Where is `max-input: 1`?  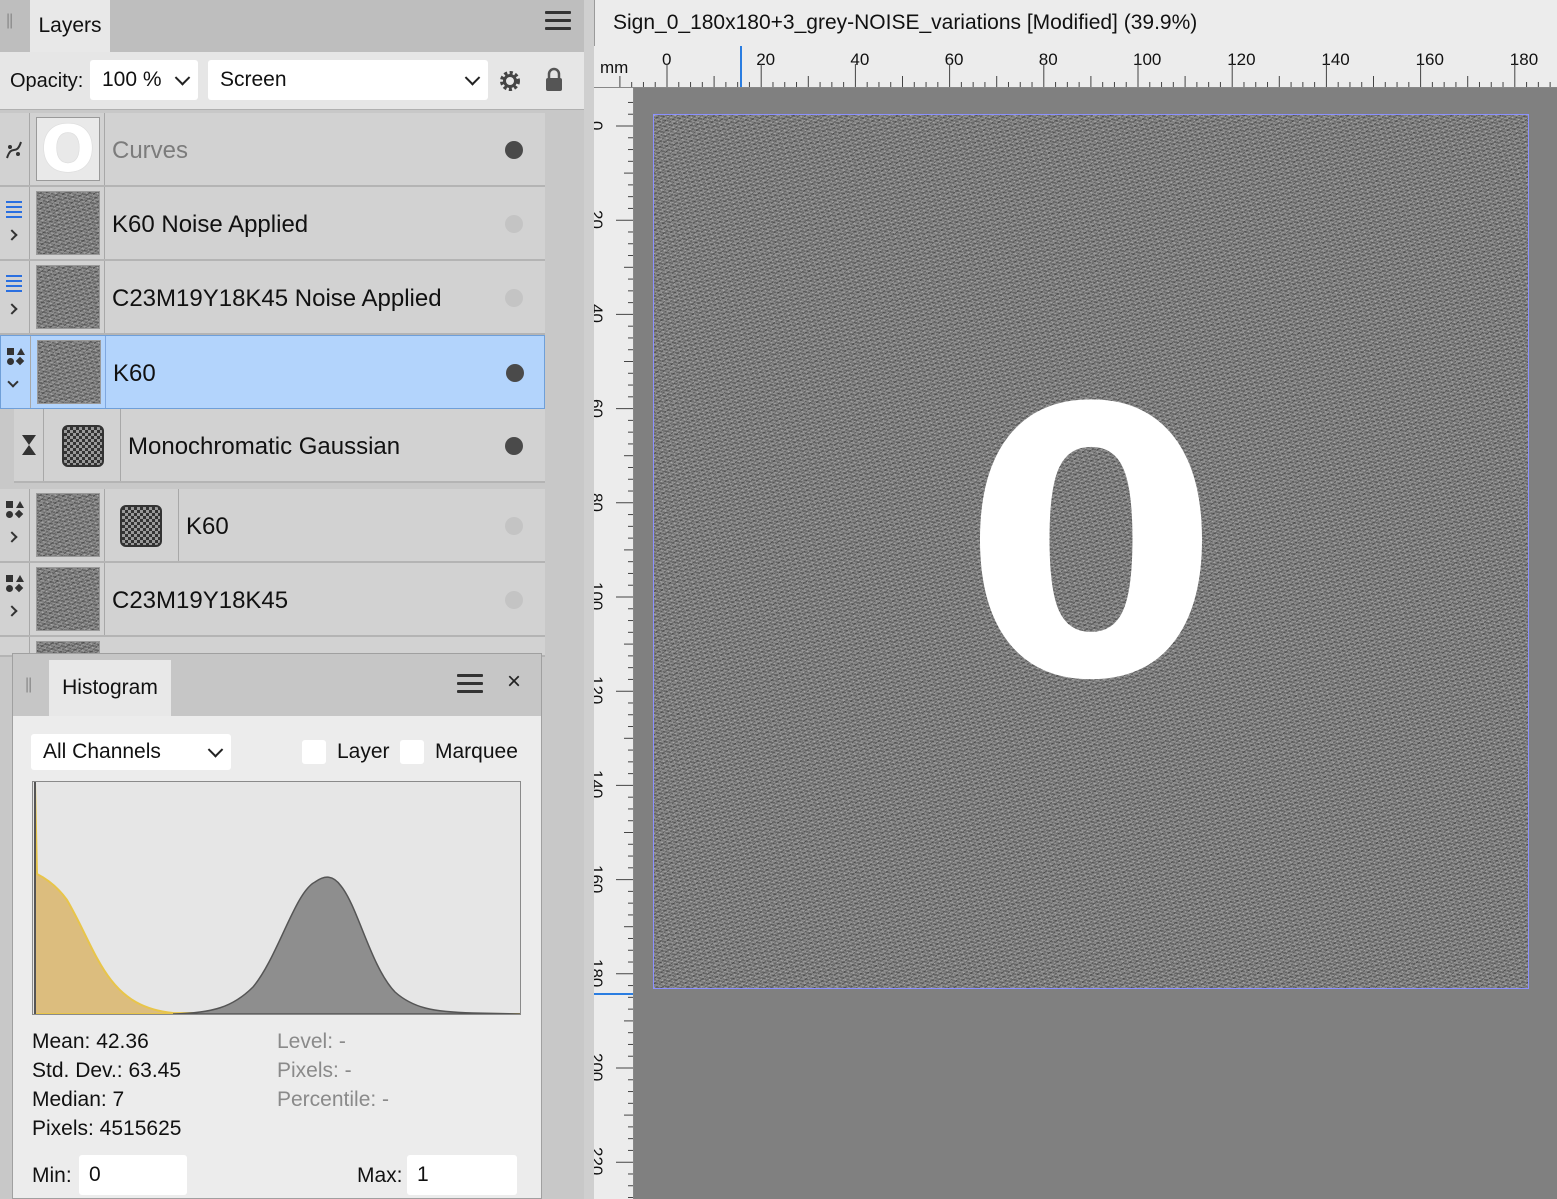 max-input: 1 is located at coordinates (462, 1175).